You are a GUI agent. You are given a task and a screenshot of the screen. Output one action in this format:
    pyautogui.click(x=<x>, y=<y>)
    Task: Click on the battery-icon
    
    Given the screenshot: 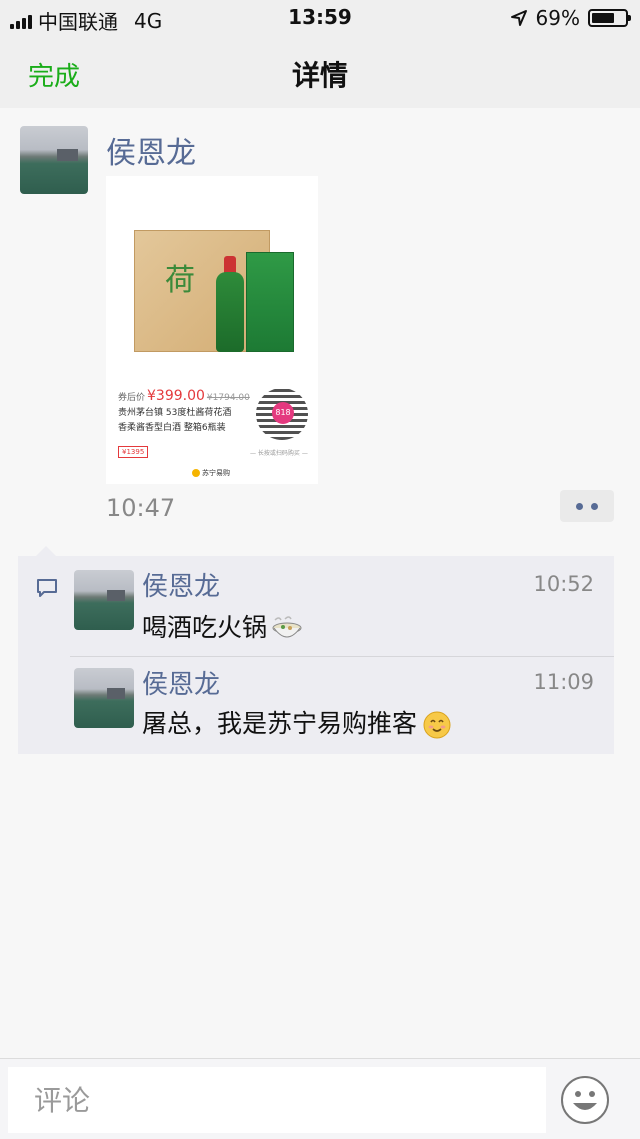 What is the action you would take?
    pyautogui.click(x=609, y=18)
    